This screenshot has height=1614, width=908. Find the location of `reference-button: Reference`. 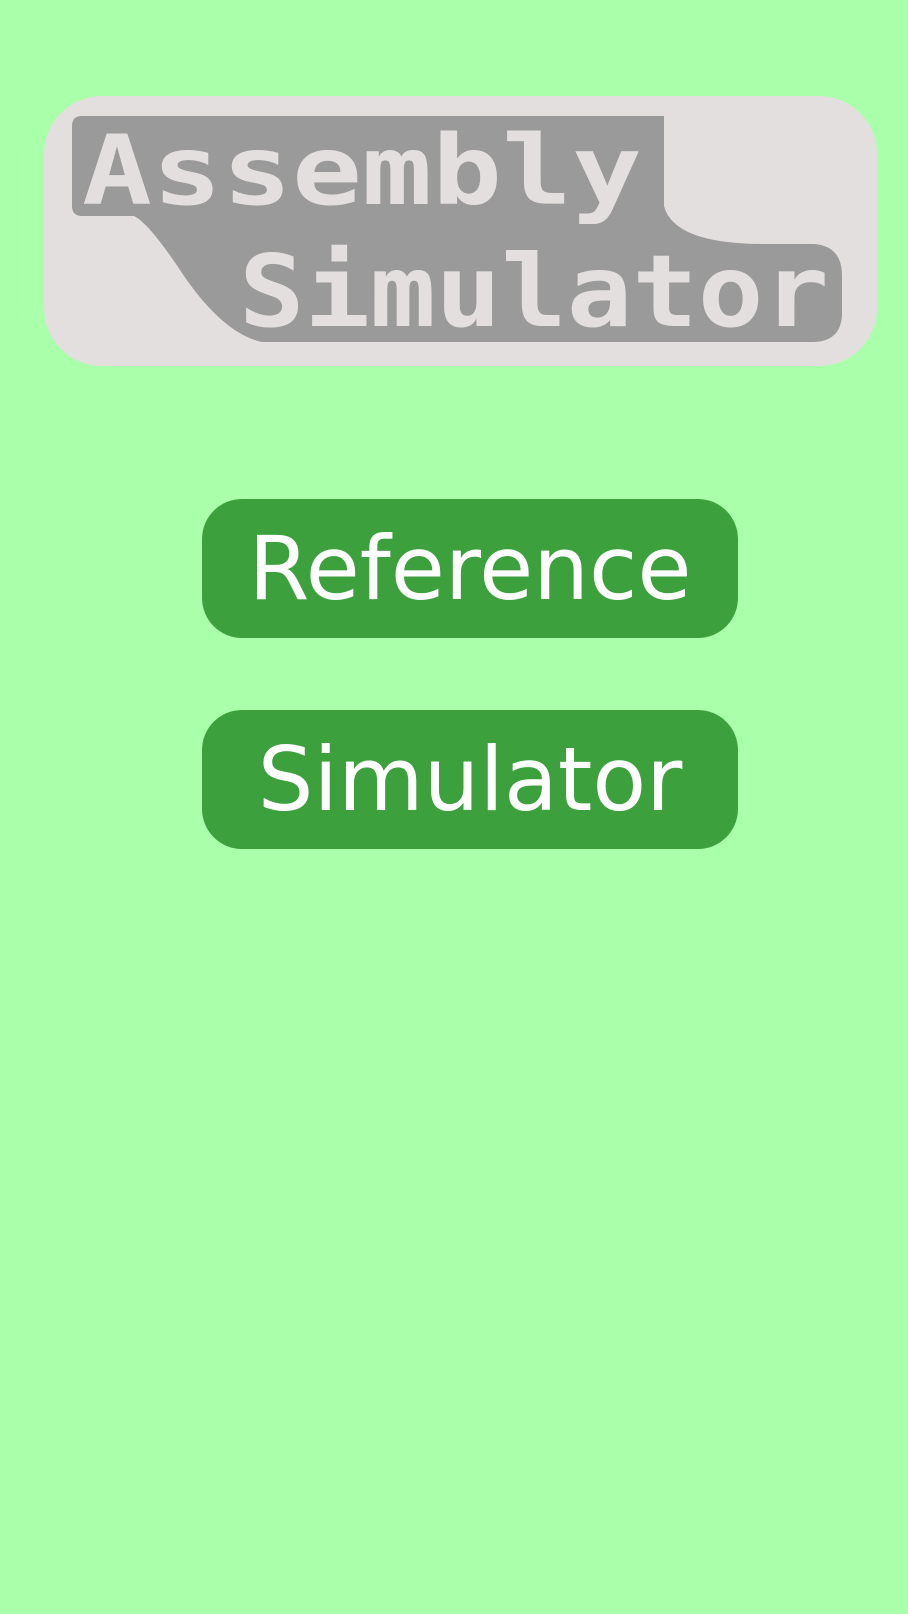

reference-button: Reference is located at coordinates (470, 568).